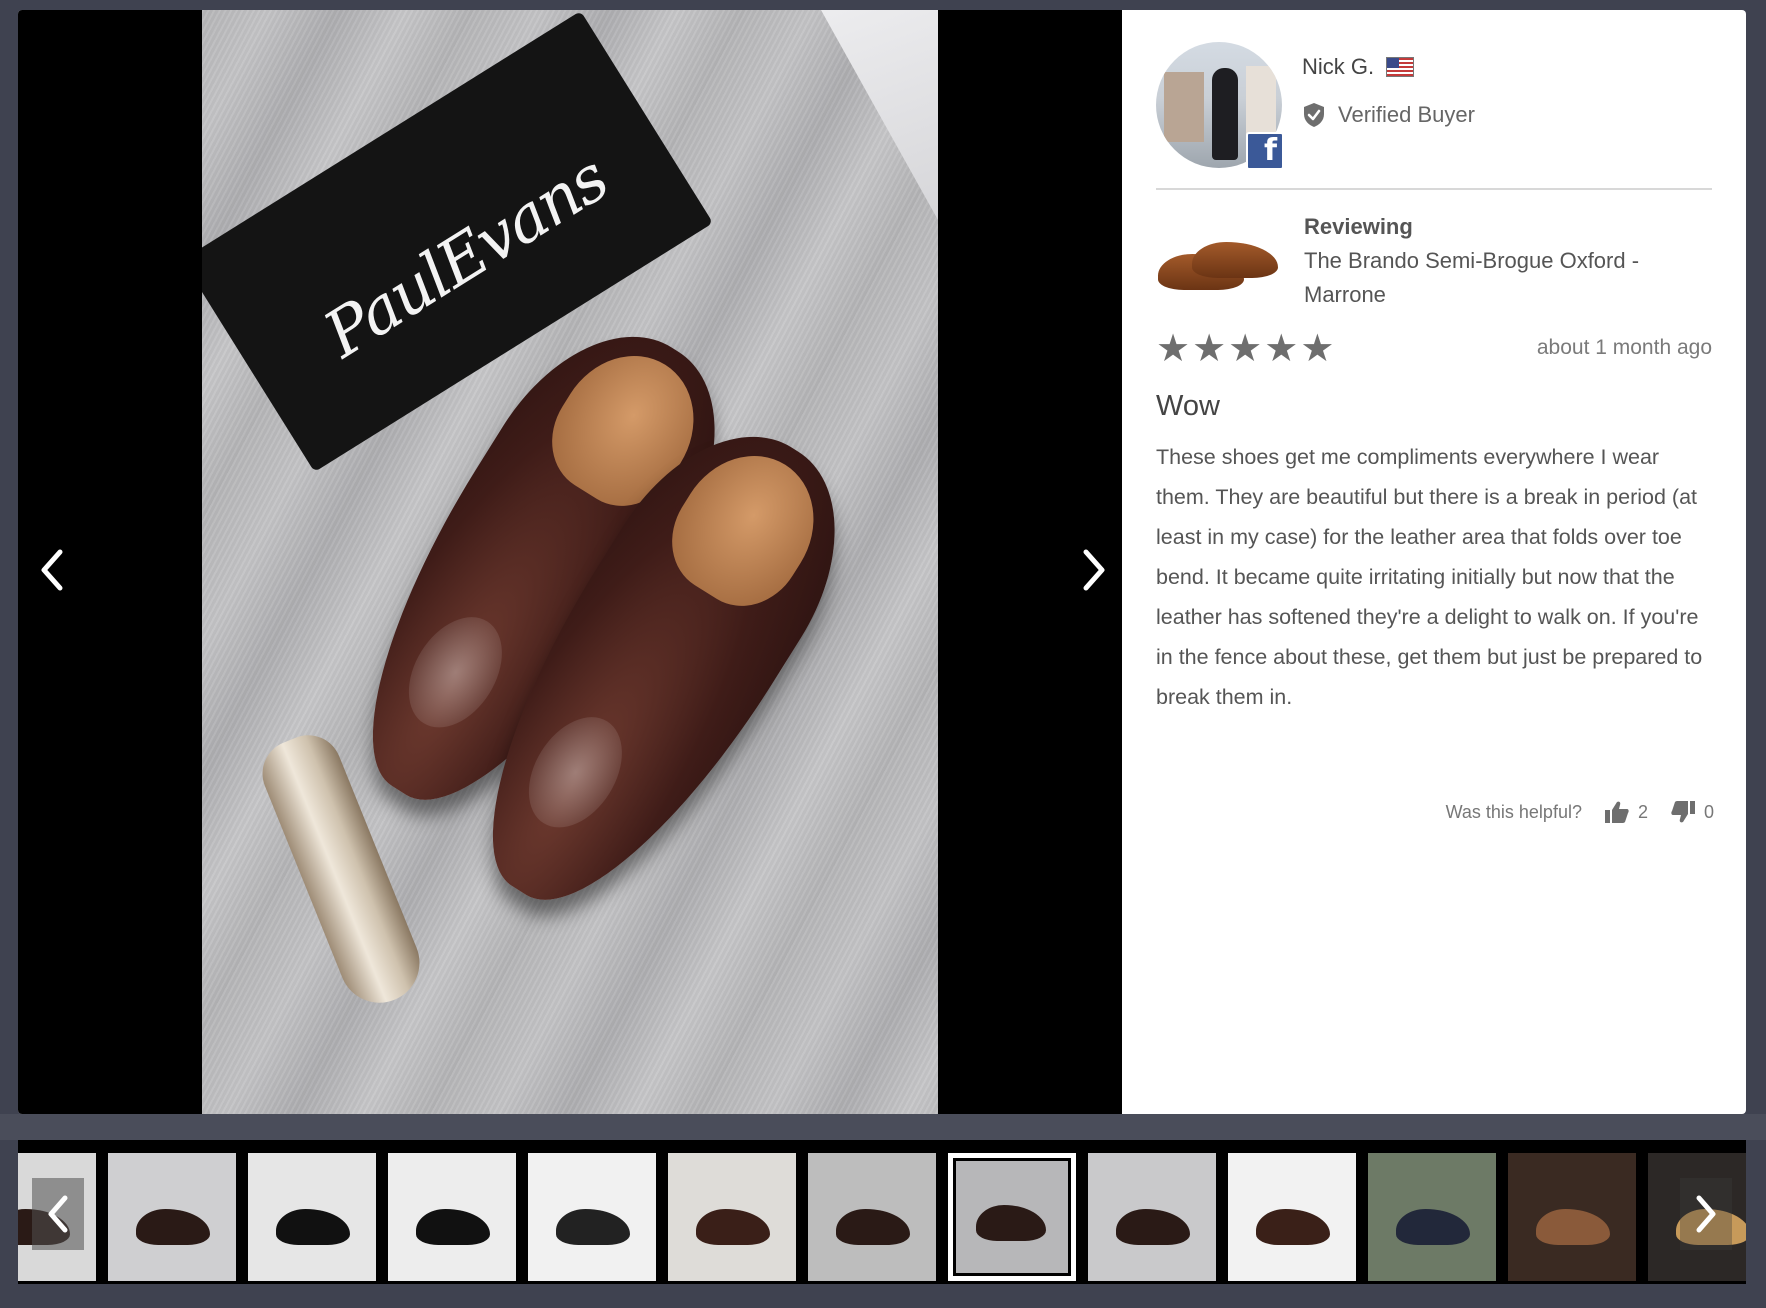 The width and height of the screenshot is (1766, 1308). I want to click on verified-buyer-label: Verified Buyer, so click(1406, 114).